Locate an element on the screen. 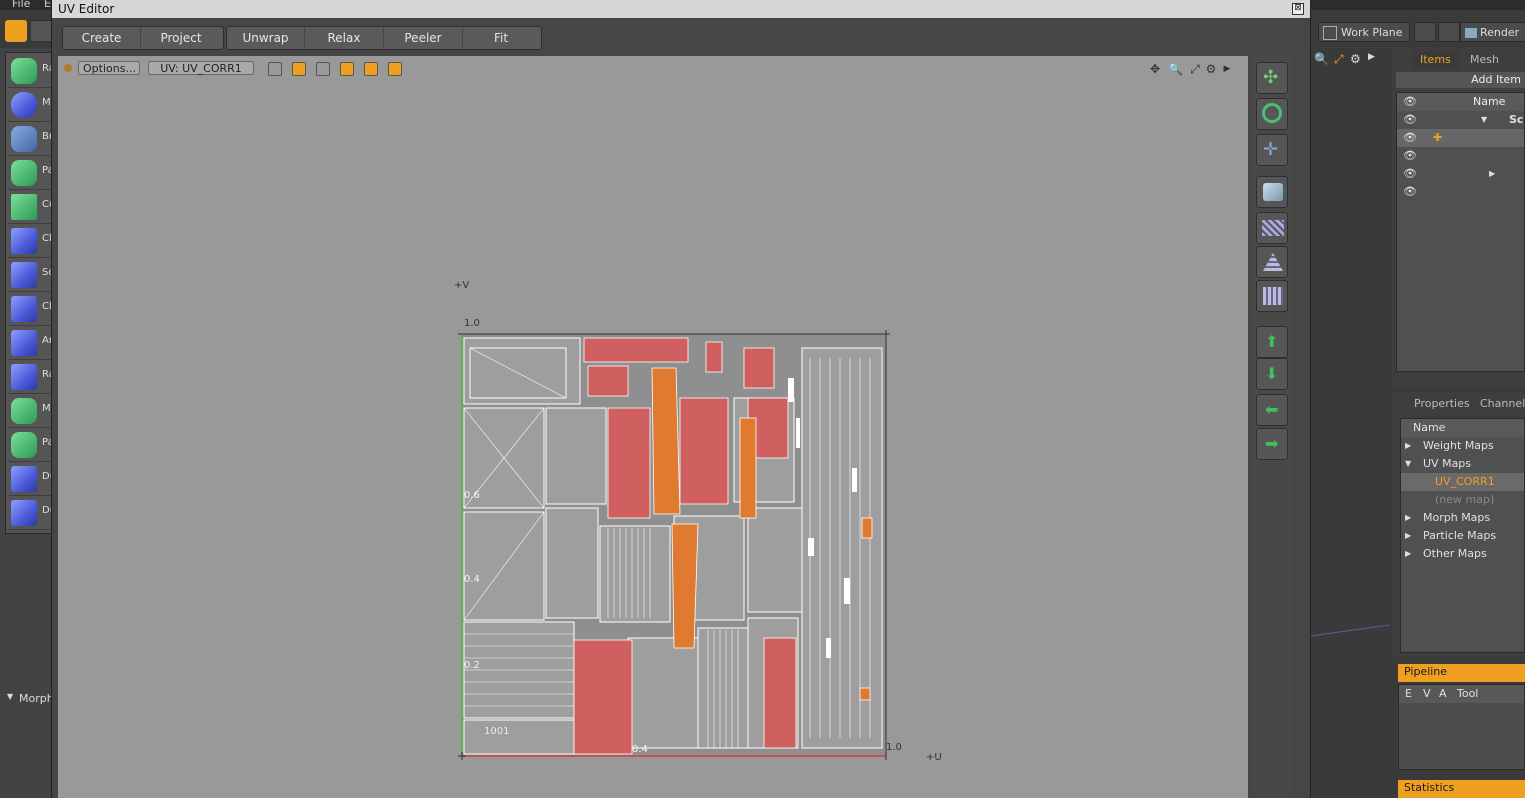  component-mode-icon is located at coordinates (41, 31).